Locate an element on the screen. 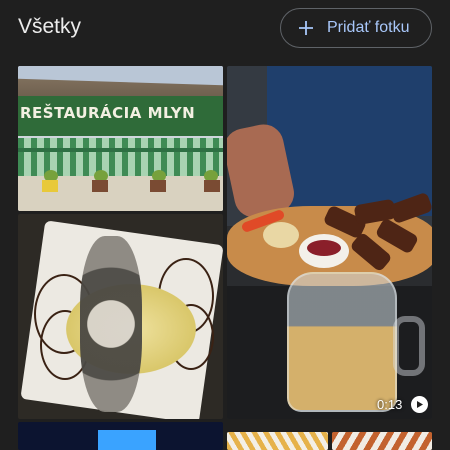 The width and height of the screenshot is (450, 450). photo-fries is located at coordinates (277, 441).